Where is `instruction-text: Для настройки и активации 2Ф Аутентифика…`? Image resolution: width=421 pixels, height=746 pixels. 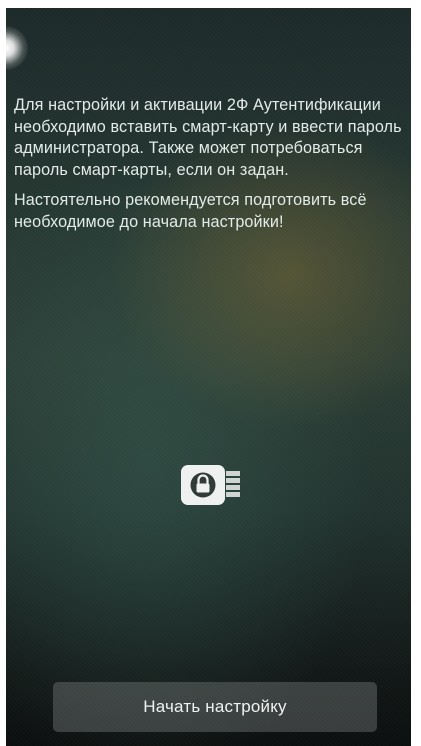
instruction-text: Для настройки и активации 2Ф Аутентифика… is located at coordinates (208, 137).